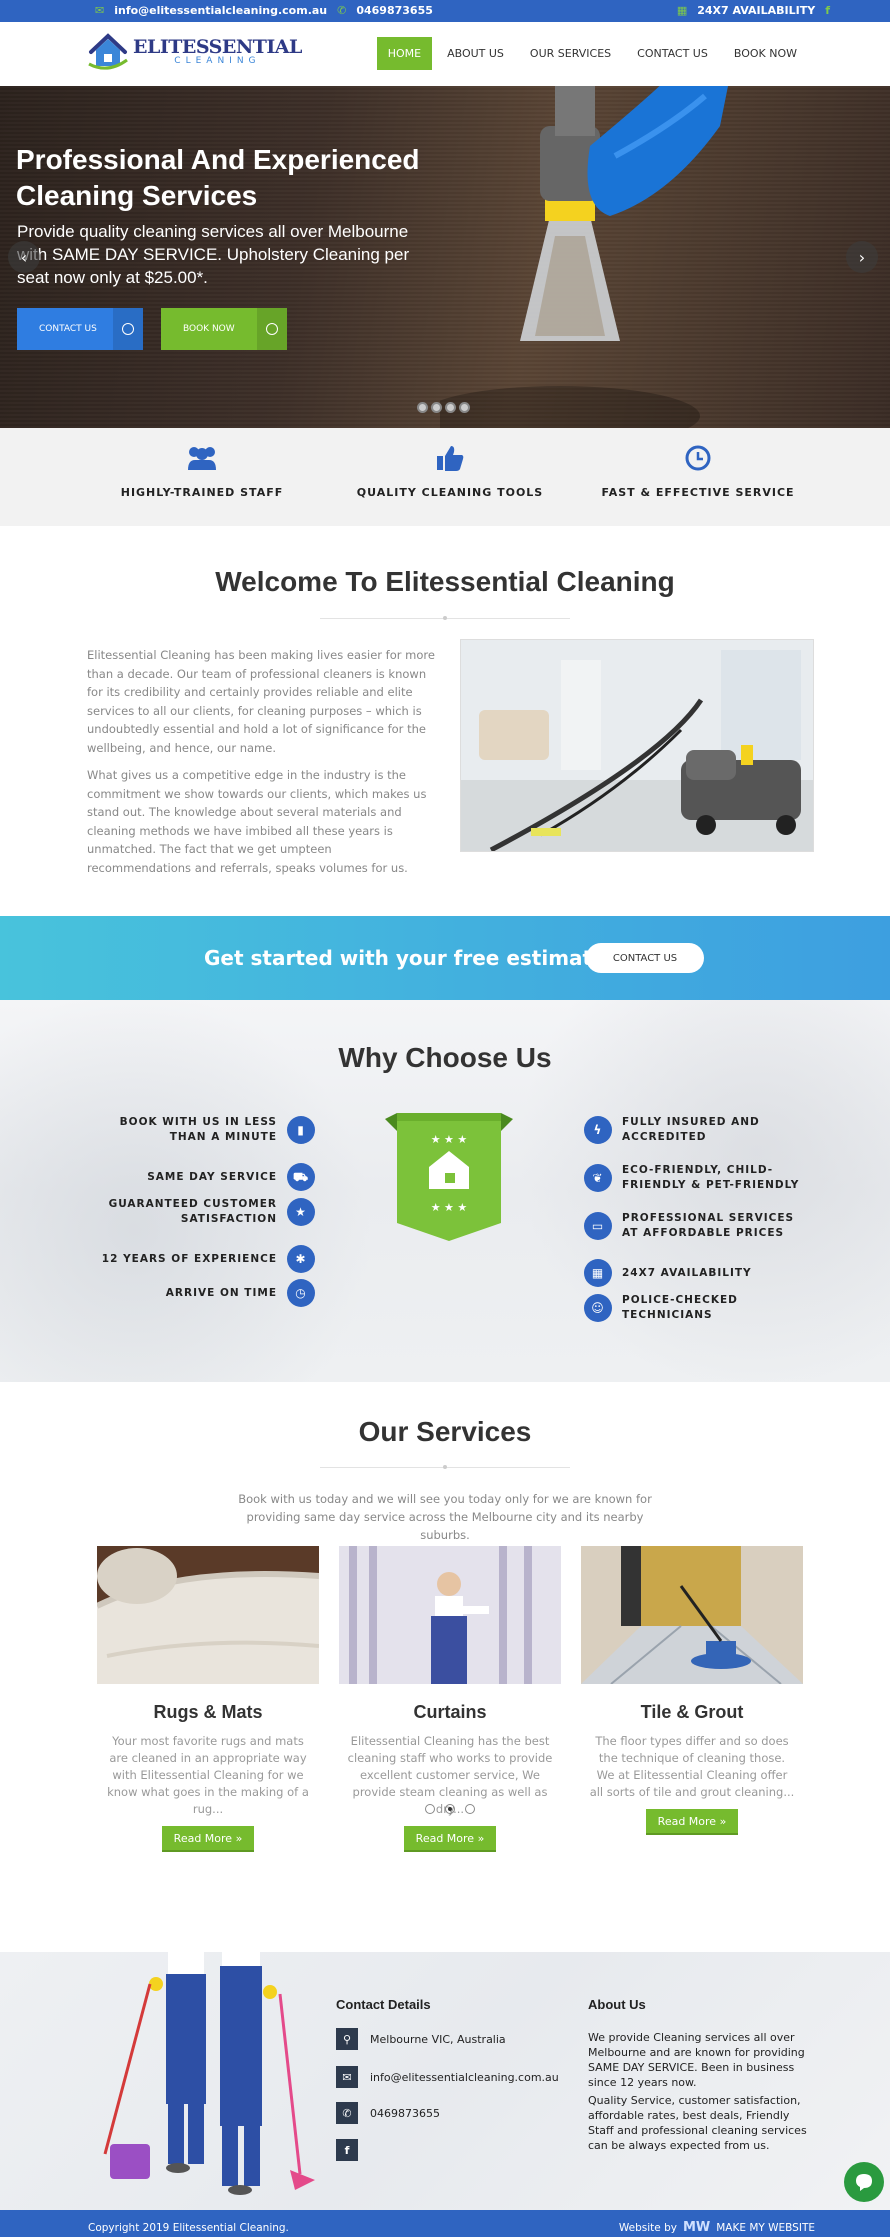  What do you see at coordinates (765, 2228) in the screenshot?
I see `credit-link: MAKE MY WEBSITE` at bounding box center [765, 2228].